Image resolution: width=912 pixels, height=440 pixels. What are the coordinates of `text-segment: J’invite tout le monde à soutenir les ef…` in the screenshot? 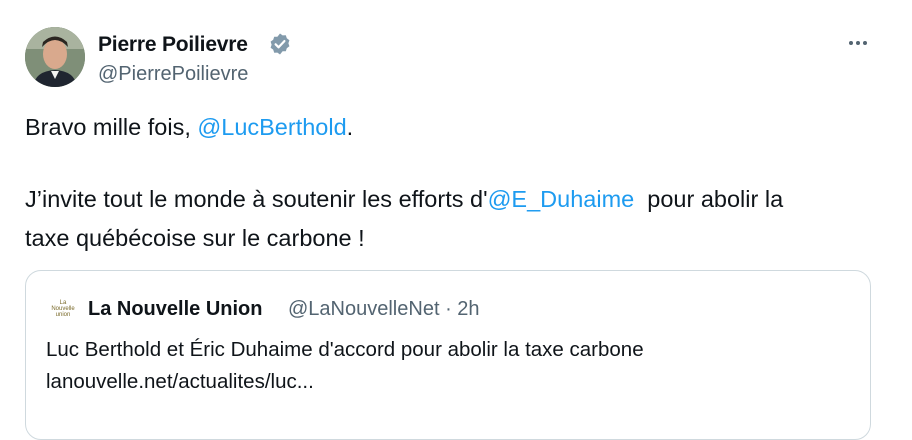 It's located at (256, 199).